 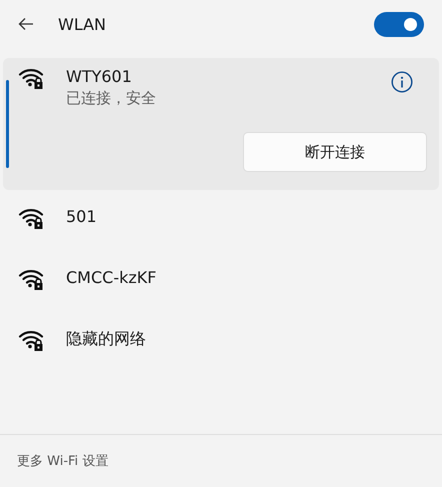 I want to click on disconnect-button: 断开连接, so click(x=335, y=152).